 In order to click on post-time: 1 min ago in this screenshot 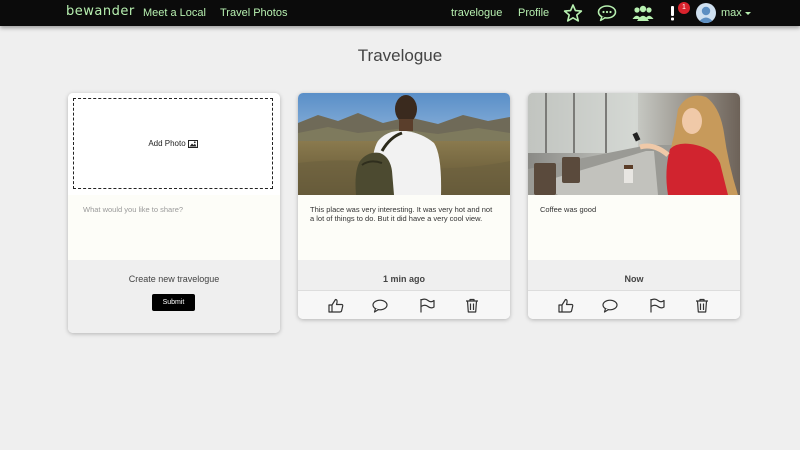, I will do `click(403, 279)`.